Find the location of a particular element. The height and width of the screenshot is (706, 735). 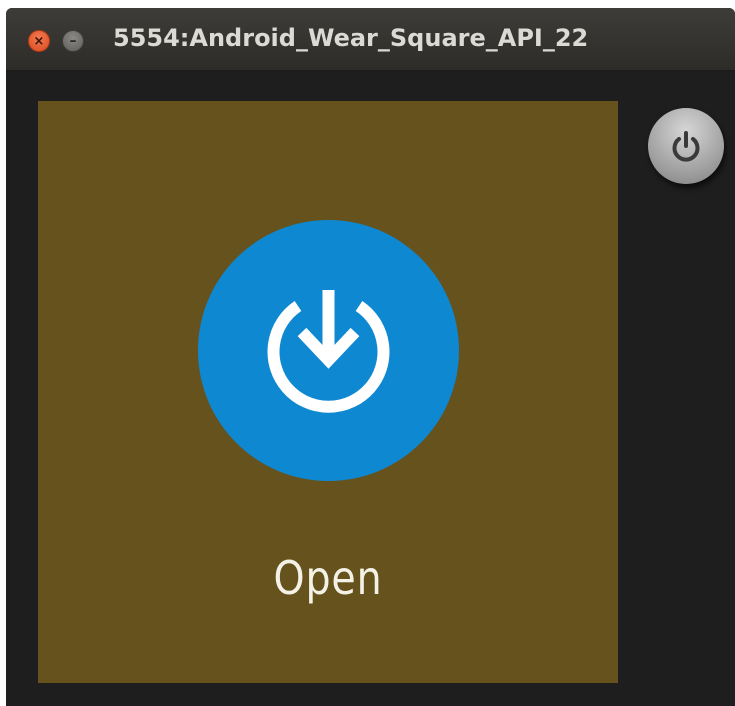

power-icon is located at coordinates (686, 146).